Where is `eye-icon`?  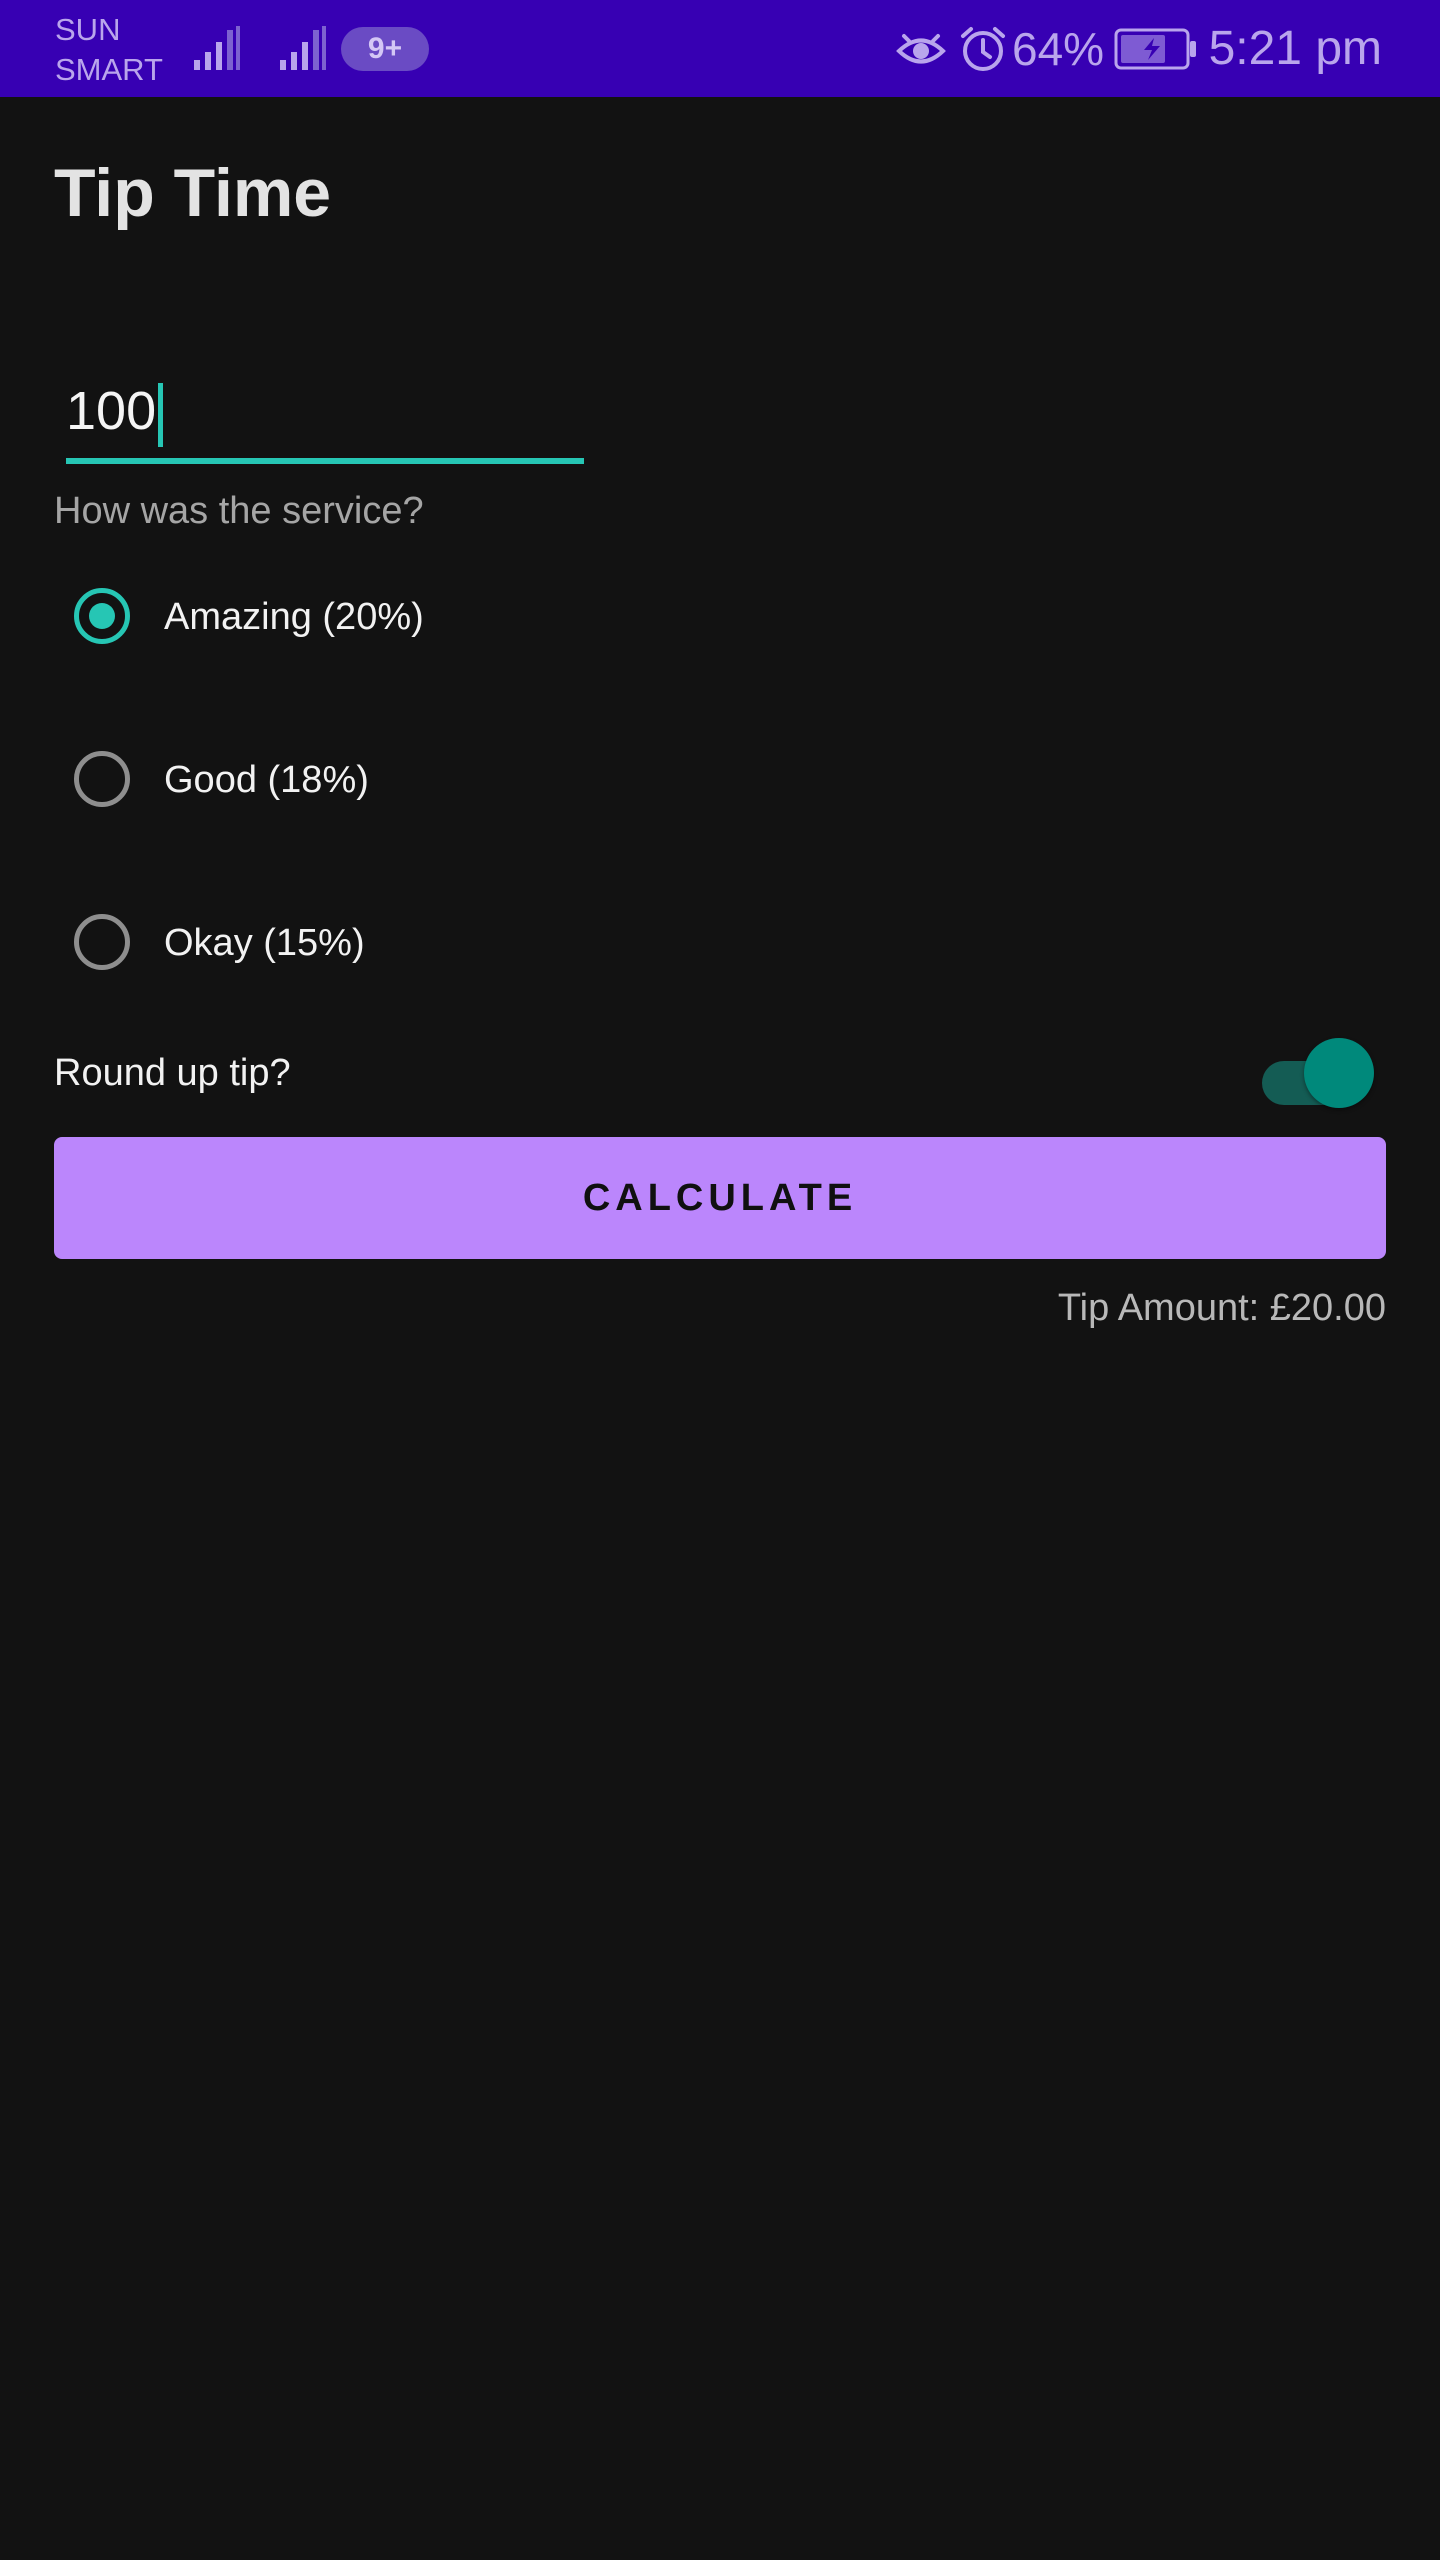 eye-icon is located at coordinates (921, 49).